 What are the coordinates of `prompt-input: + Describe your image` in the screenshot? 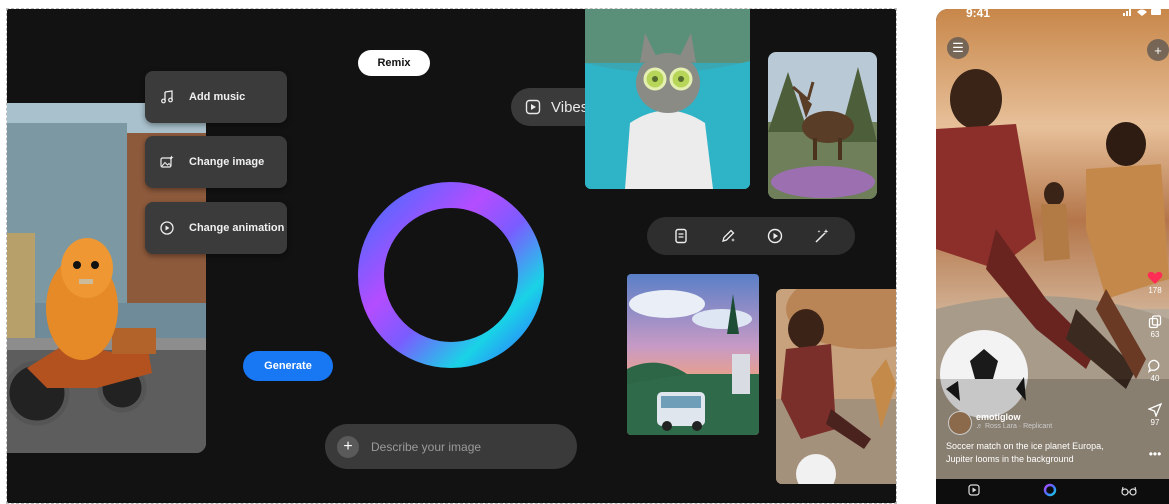 It's located at (451, 446).